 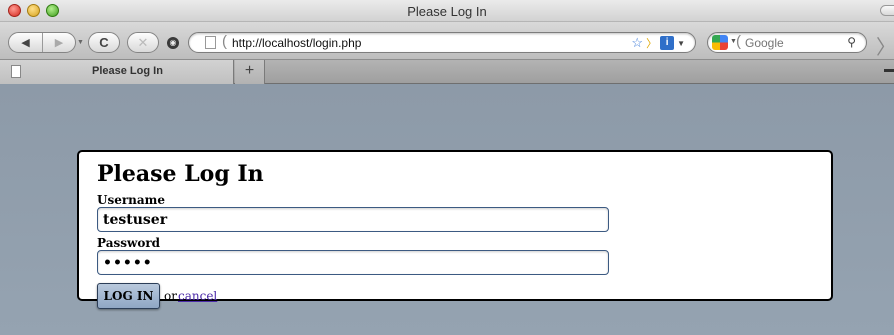 I want to click on tab-list-menu-icon: ▬, so click(x=889, y=69).